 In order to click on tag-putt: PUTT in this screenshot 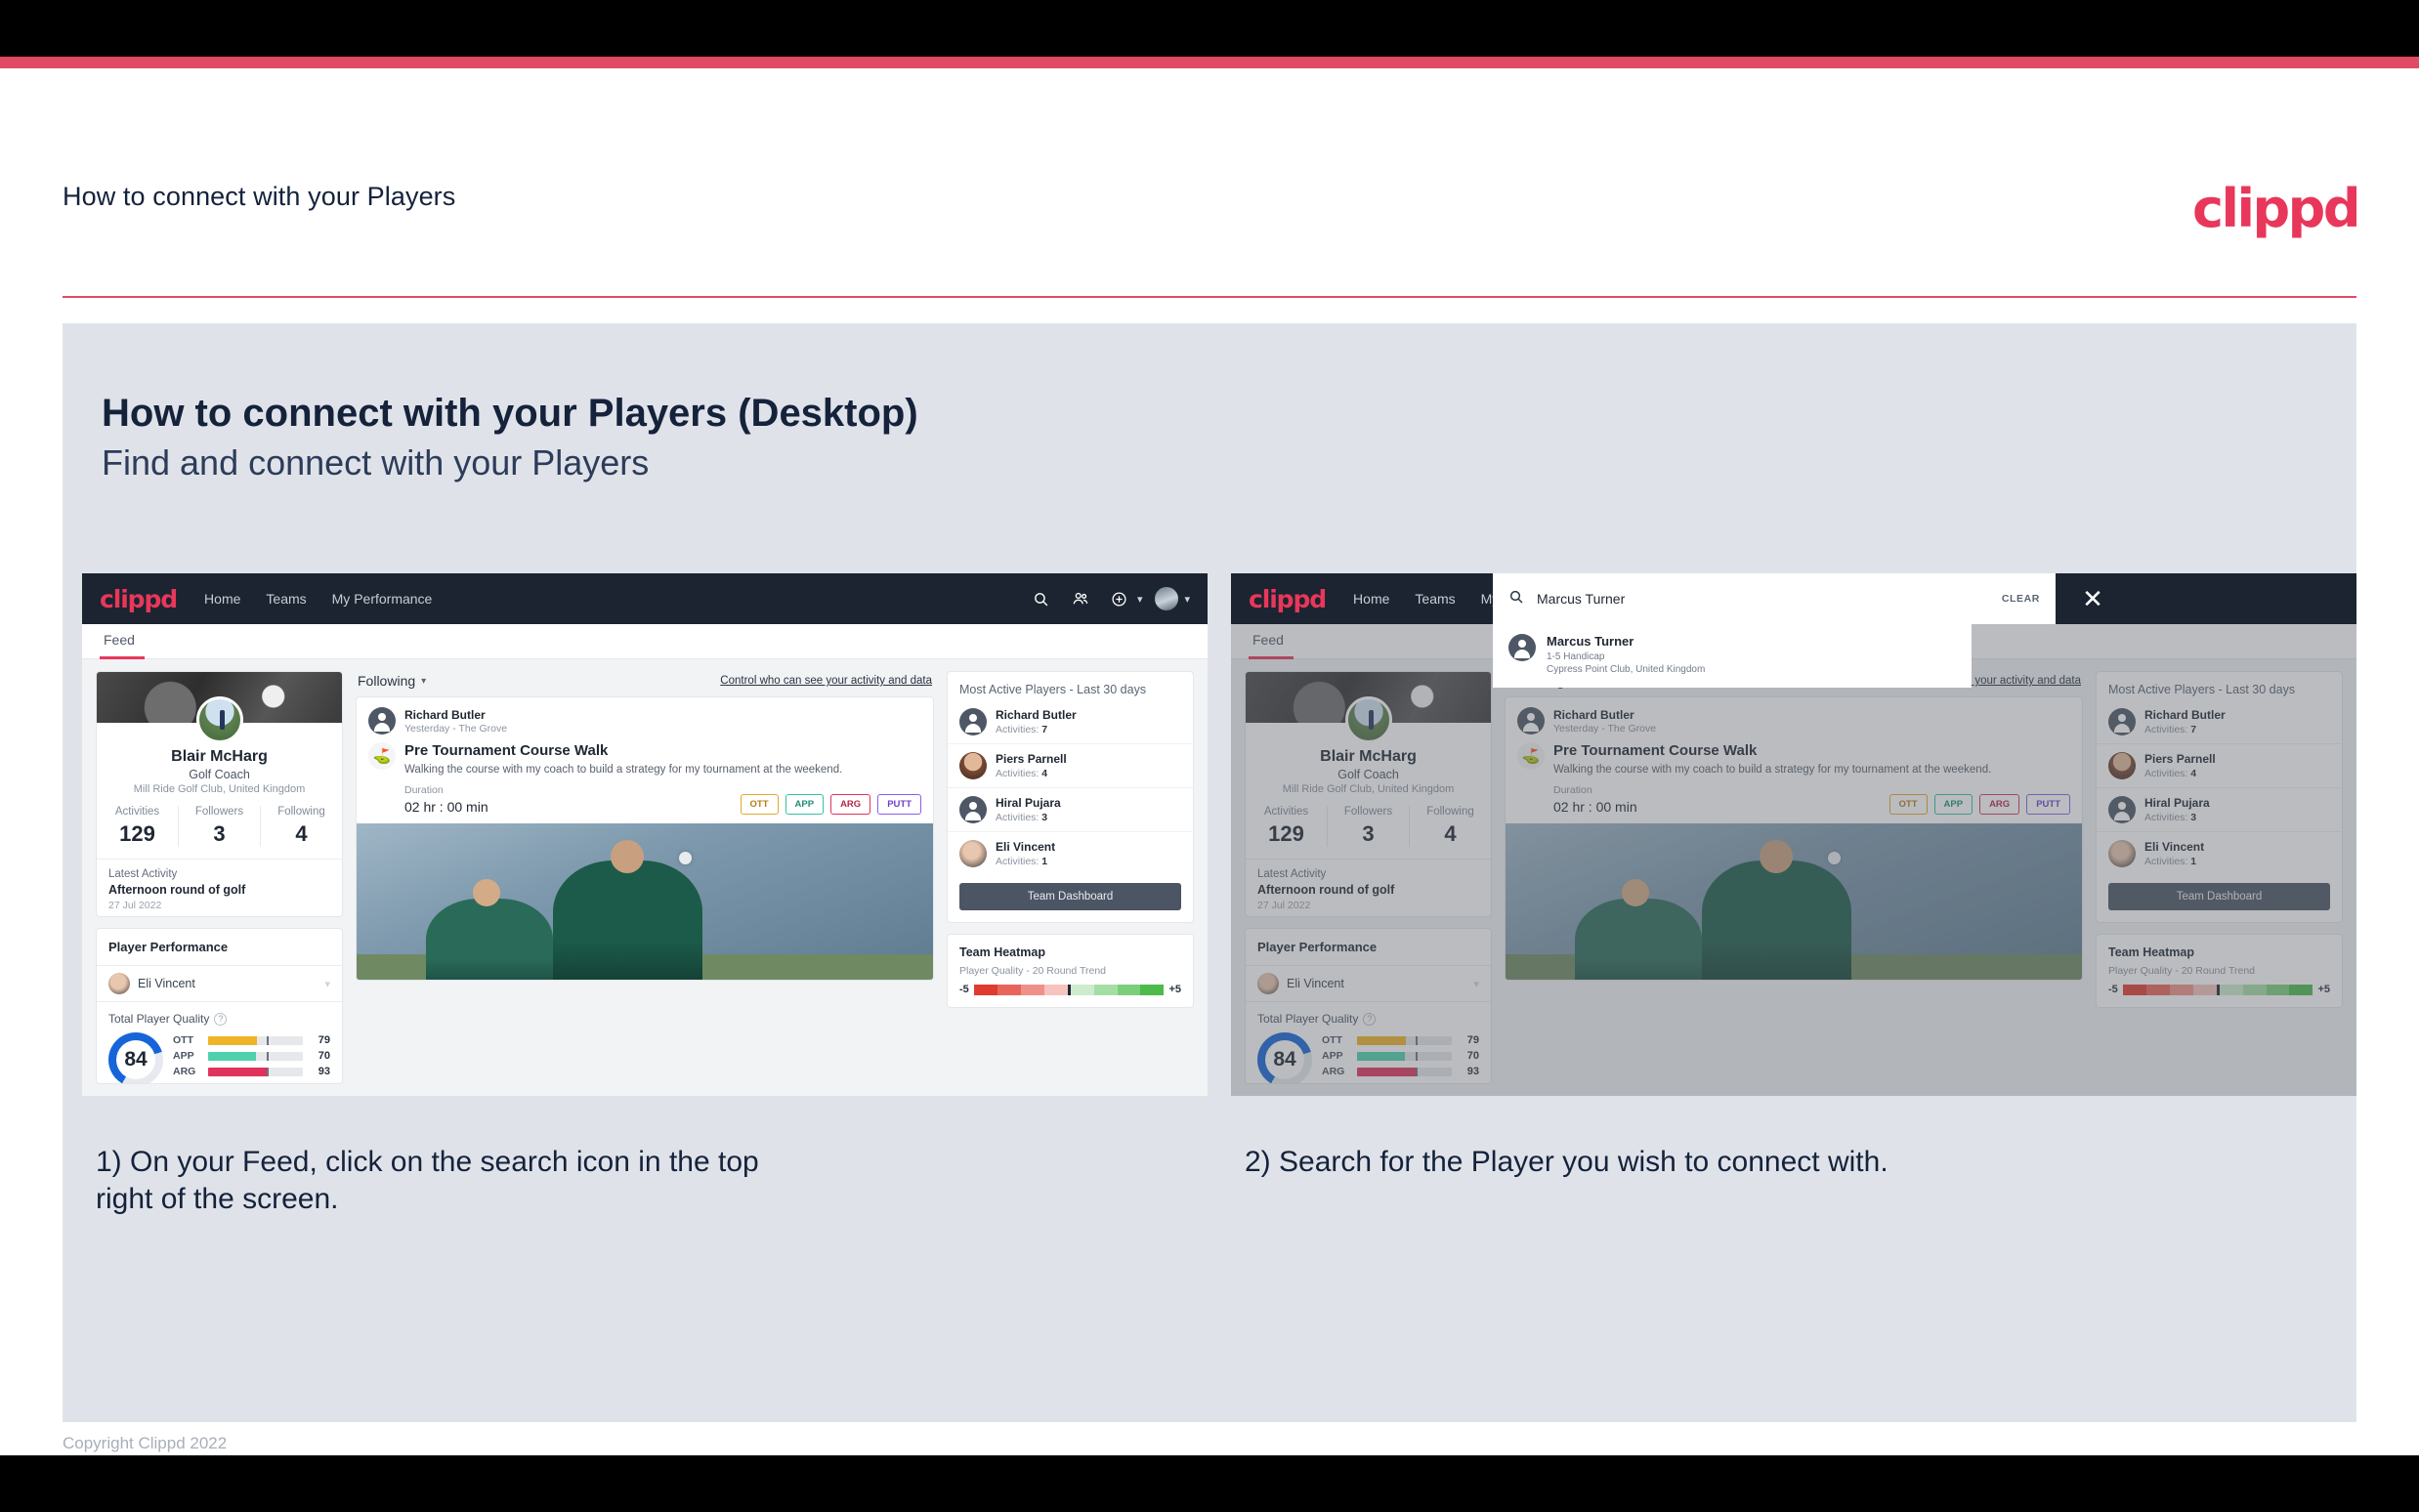, I will do `click(899, 804)`.